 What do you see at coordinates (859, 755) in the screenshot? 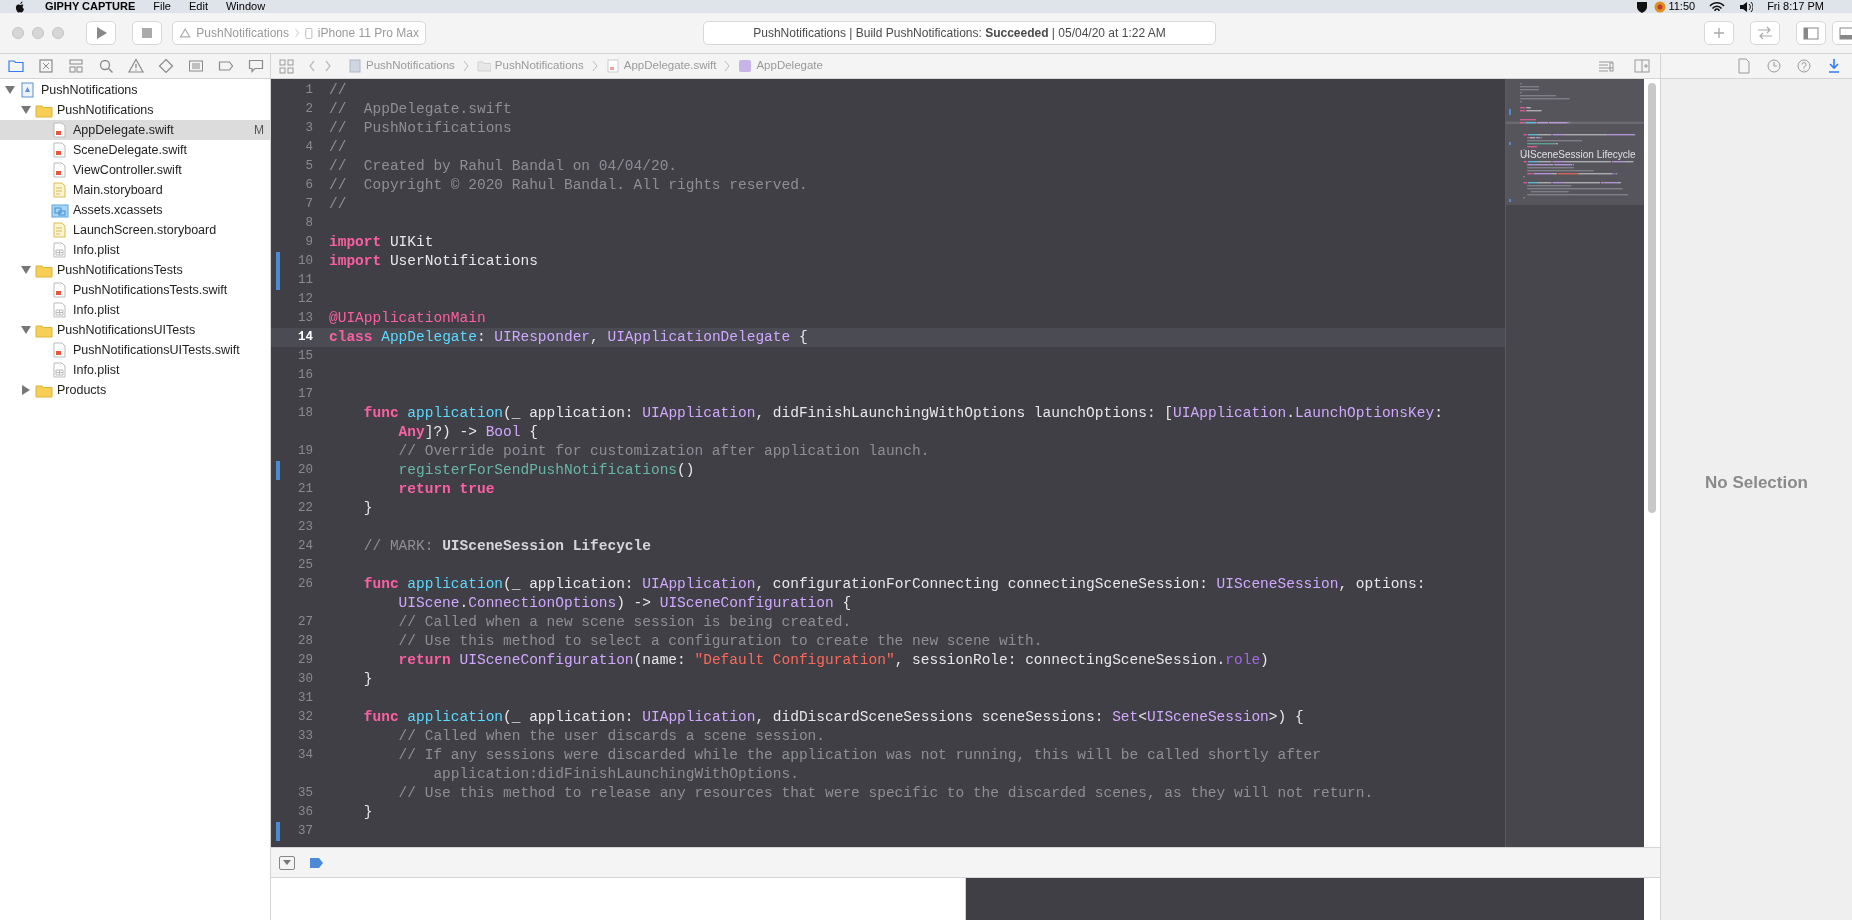
I see `code-line: // If any sessions were discarded while the application was not running, this will be called shortly after` at bounding box center [859, 755].